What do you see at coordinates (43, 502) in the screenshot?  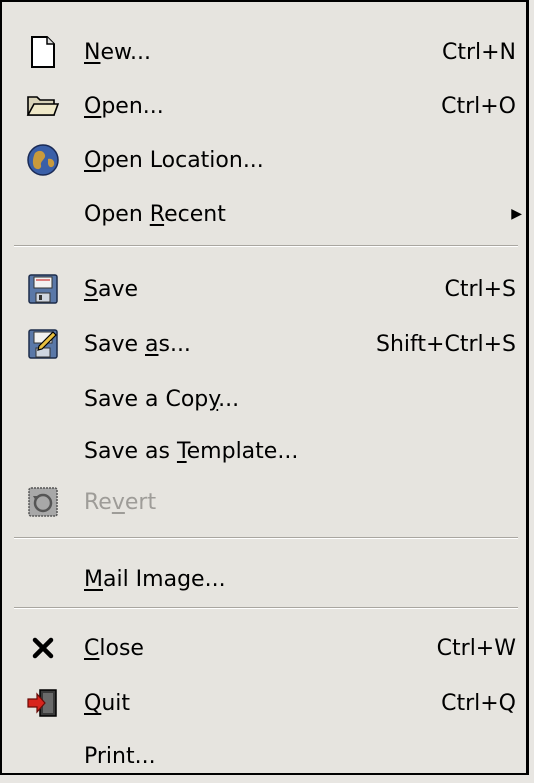 I see `revert-icon` at bounding box center [43, 502].